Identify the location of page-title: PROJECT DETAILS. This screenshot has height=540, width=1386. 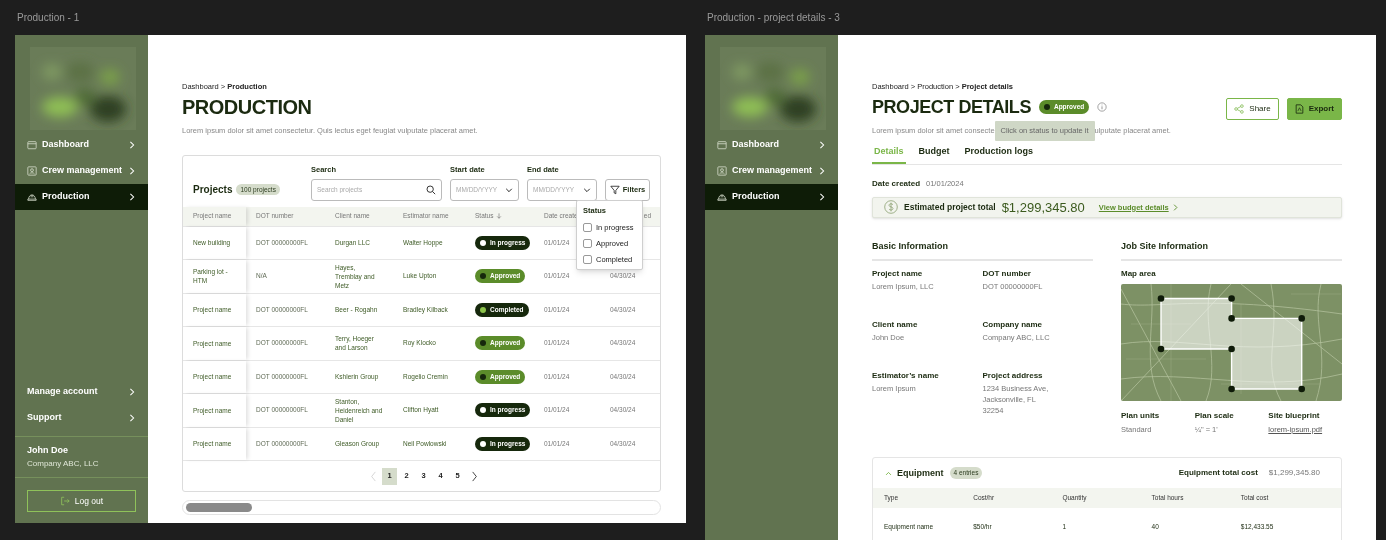
(951, 107).